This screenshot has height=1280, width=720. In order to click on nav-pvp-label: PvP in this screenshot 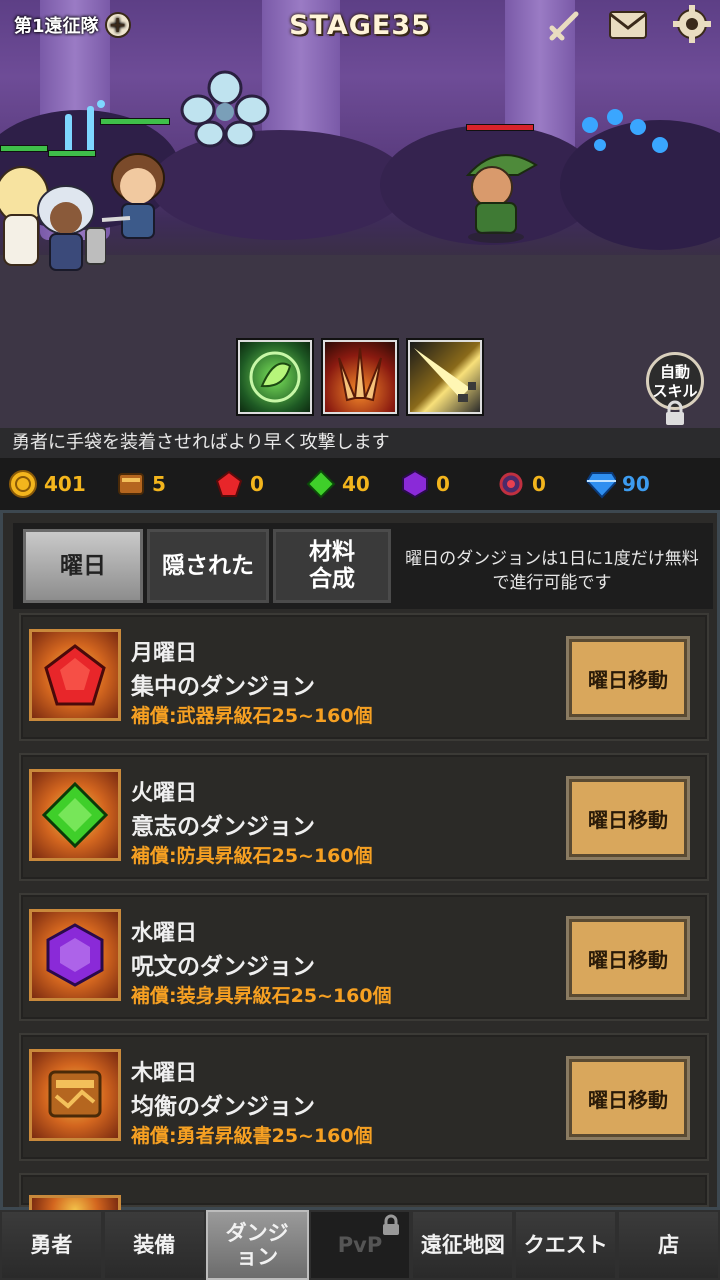, I will do `click(360, 1245)`.